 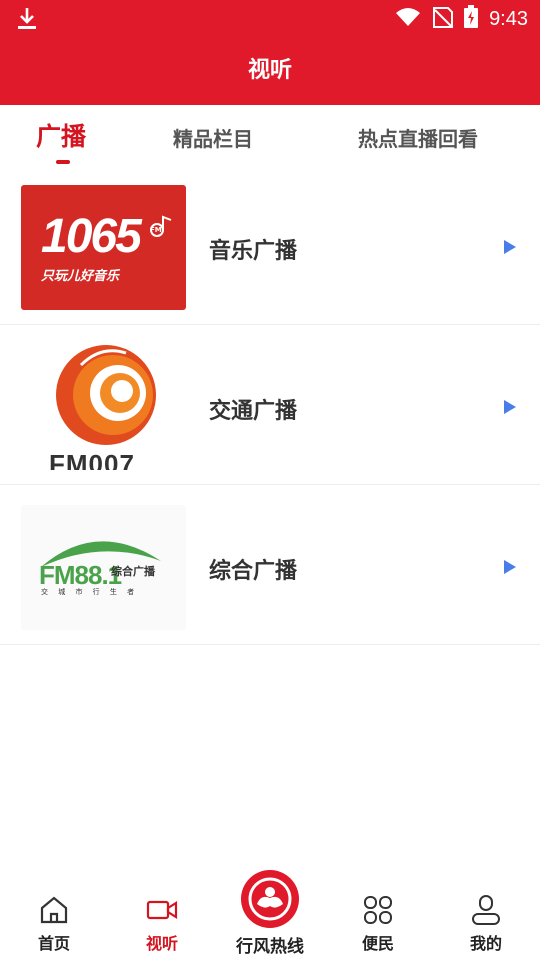 What do you see at coordinates (80, 276) in the screenshot?
I see `logo-1065-slogan: 只玩儿好音乐` at bounding box center [80, 276].